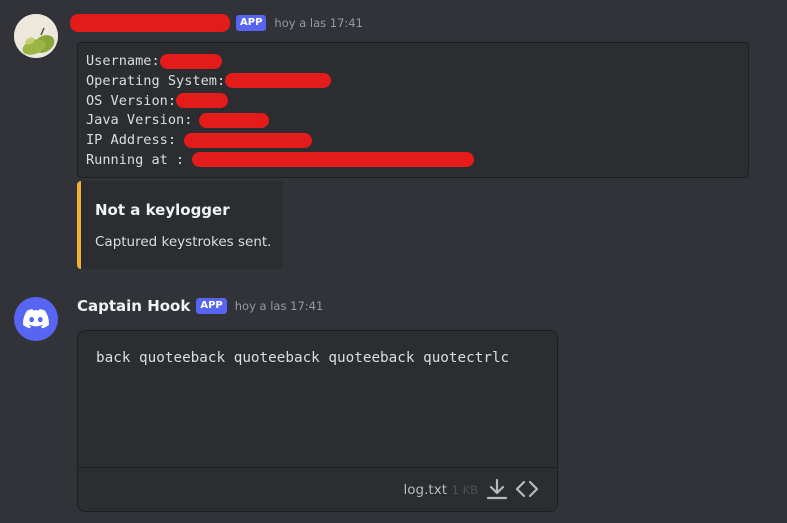 Image resolution: width=787 pixels, height=523 pixels. I want to click on code-line-os-version: OS Version:, so click(413, 102).